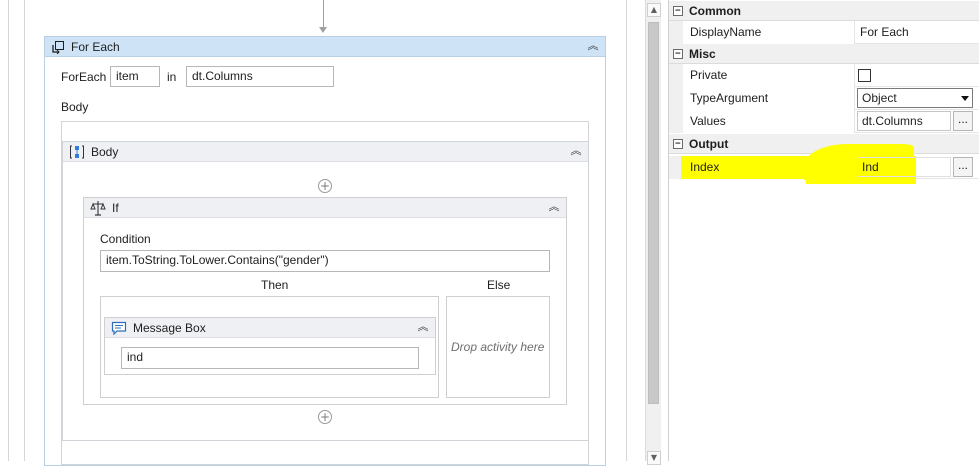 The height and width of the screenshot is (466, 979). What do you see at coordinates (125, 239) in the screenshot?
I see `condition-label: Condition` at bounding box center [125, 239].